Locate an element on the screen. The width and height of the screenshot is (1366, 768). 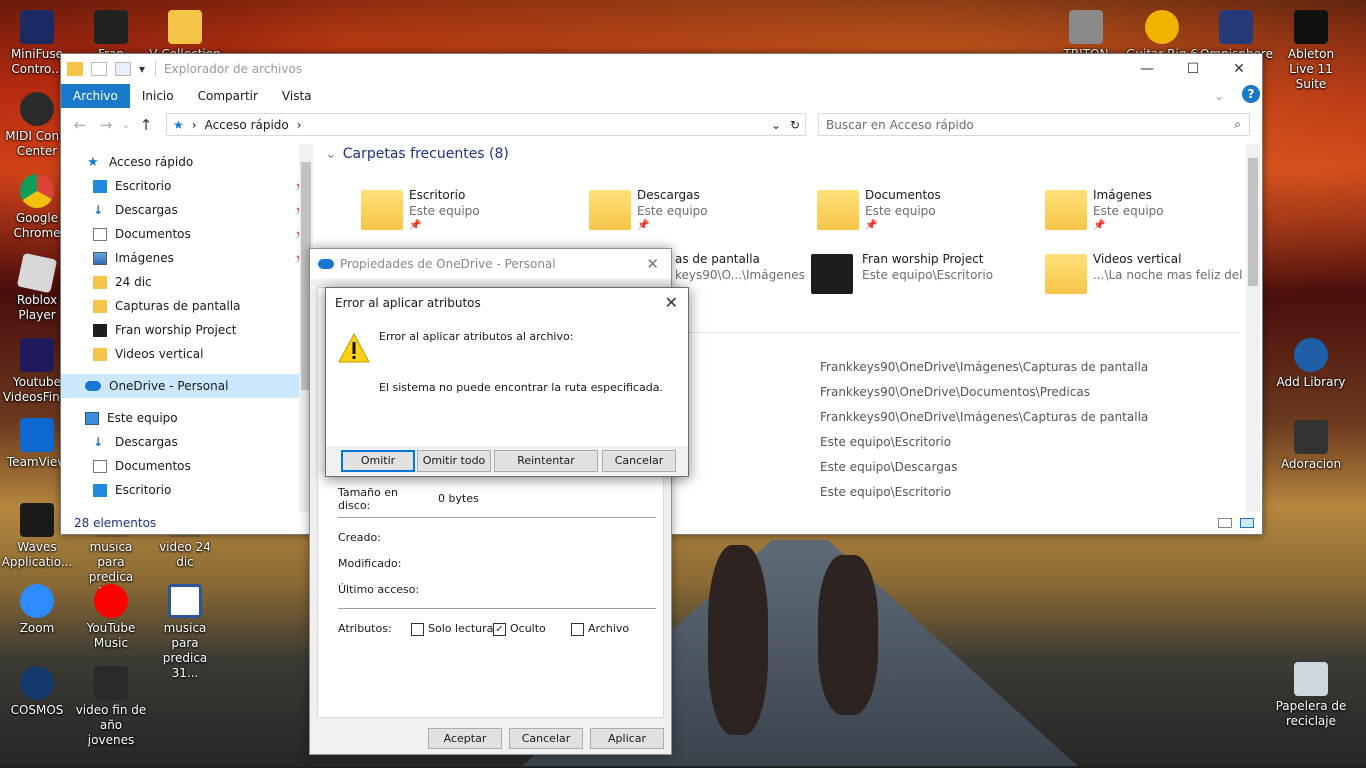
cosmos-icon is located at coordinates (37, 683).